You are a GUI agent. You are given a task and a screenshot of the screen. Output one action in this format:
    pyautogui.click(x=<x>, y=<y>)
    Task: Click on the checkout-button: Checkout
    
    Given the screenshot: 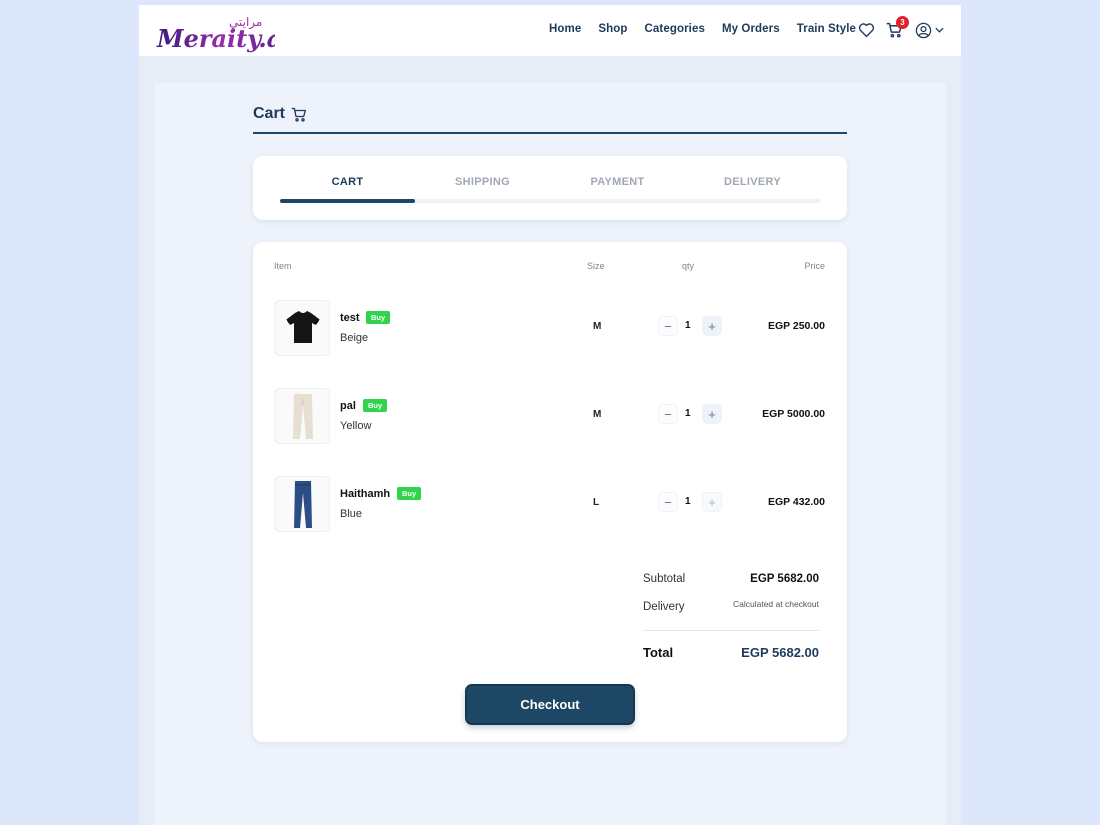 What is the action you would take?
    pyautogui.click(x=550, y=704)
    